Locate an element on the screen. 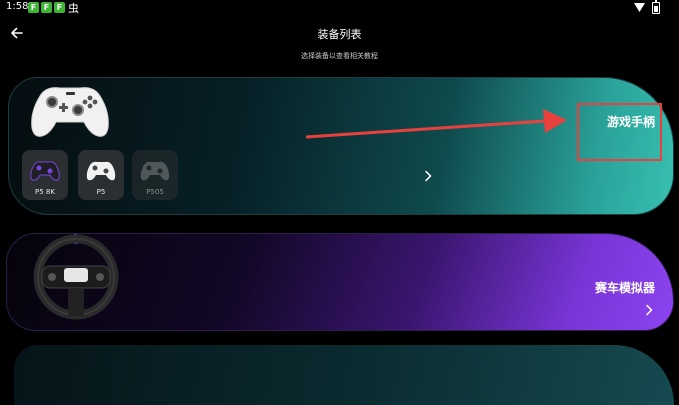 The width and height of the screenshot is (679, 405). annotation-arrow is located at coordinates (436, 124).